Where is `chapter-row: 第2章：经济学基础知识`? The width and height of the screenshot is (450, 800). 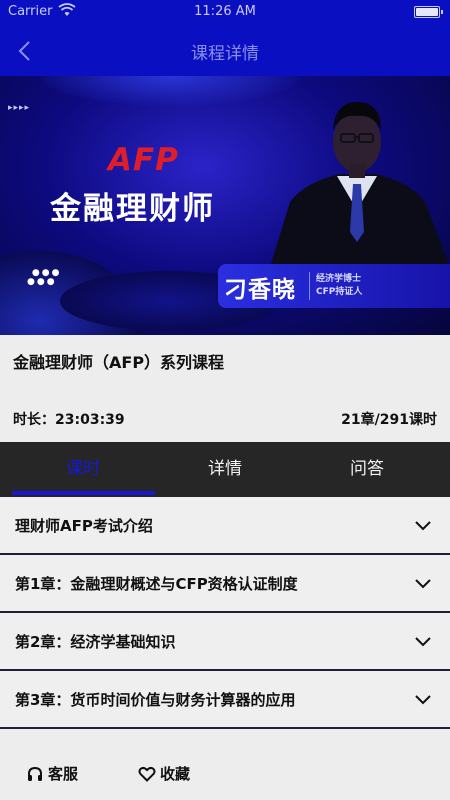
chapter-row: 第2章：经济学基础知识 is located at coordinates (225, 642).